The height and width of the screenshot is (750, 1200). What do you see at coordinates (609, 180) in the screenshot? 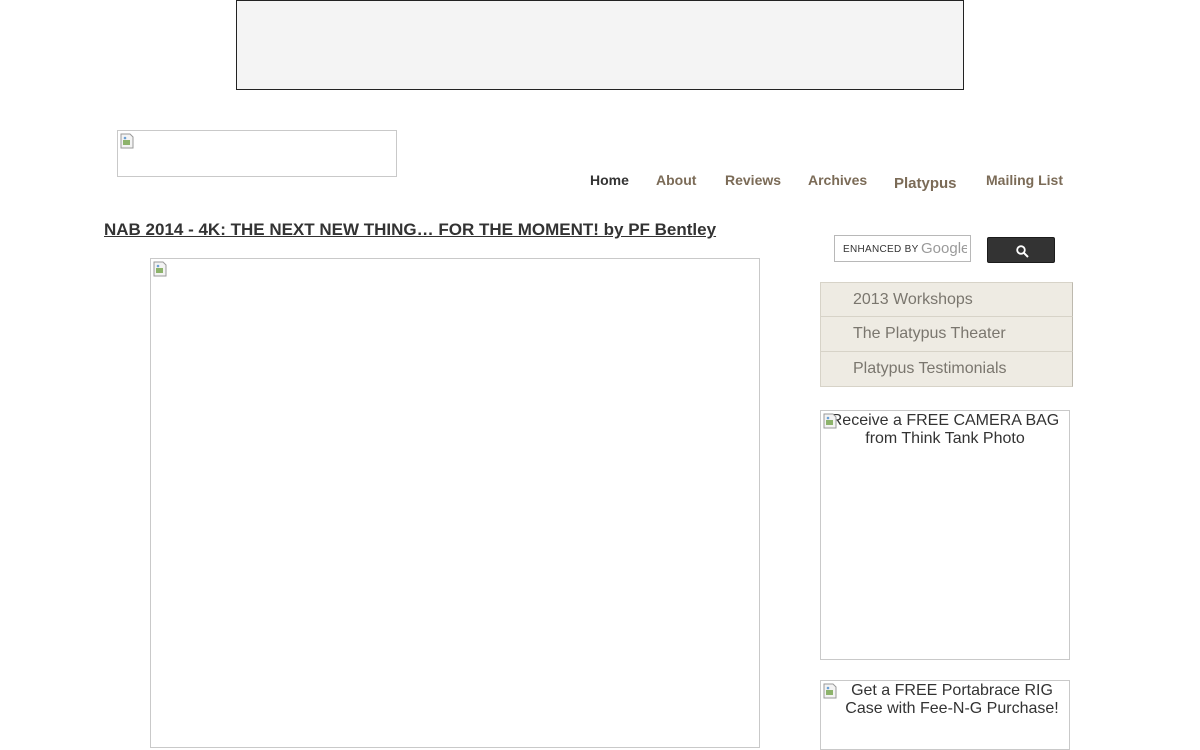
I see `nav-home: Home` at bounding box center [609, 180].